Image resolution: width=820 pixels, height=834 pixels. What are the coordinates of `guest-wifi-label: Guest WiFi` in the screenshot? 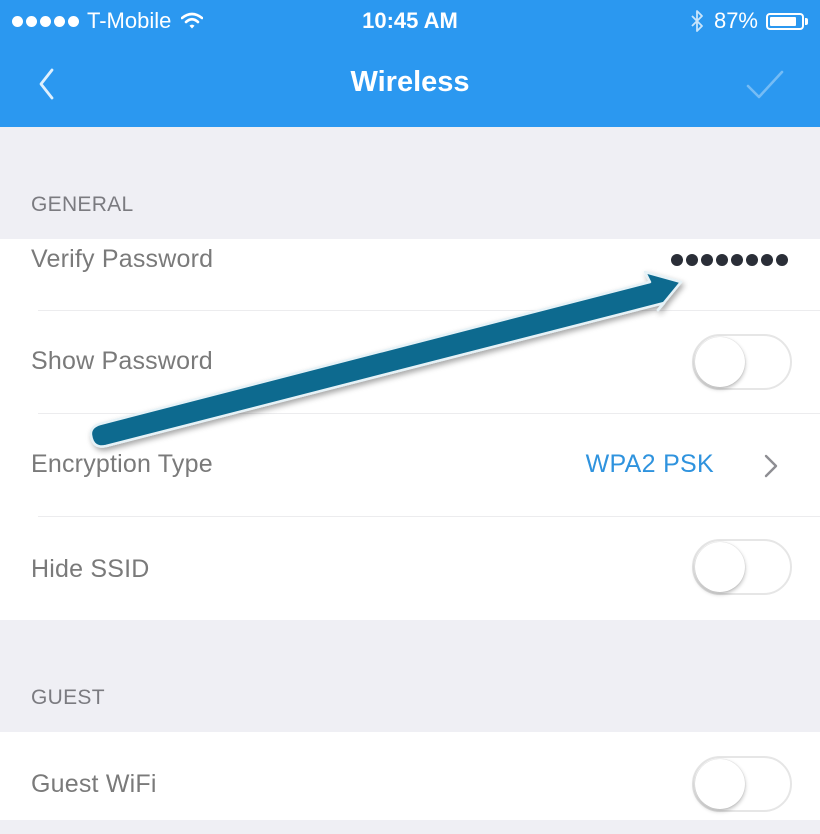 It's located at (94, 784).